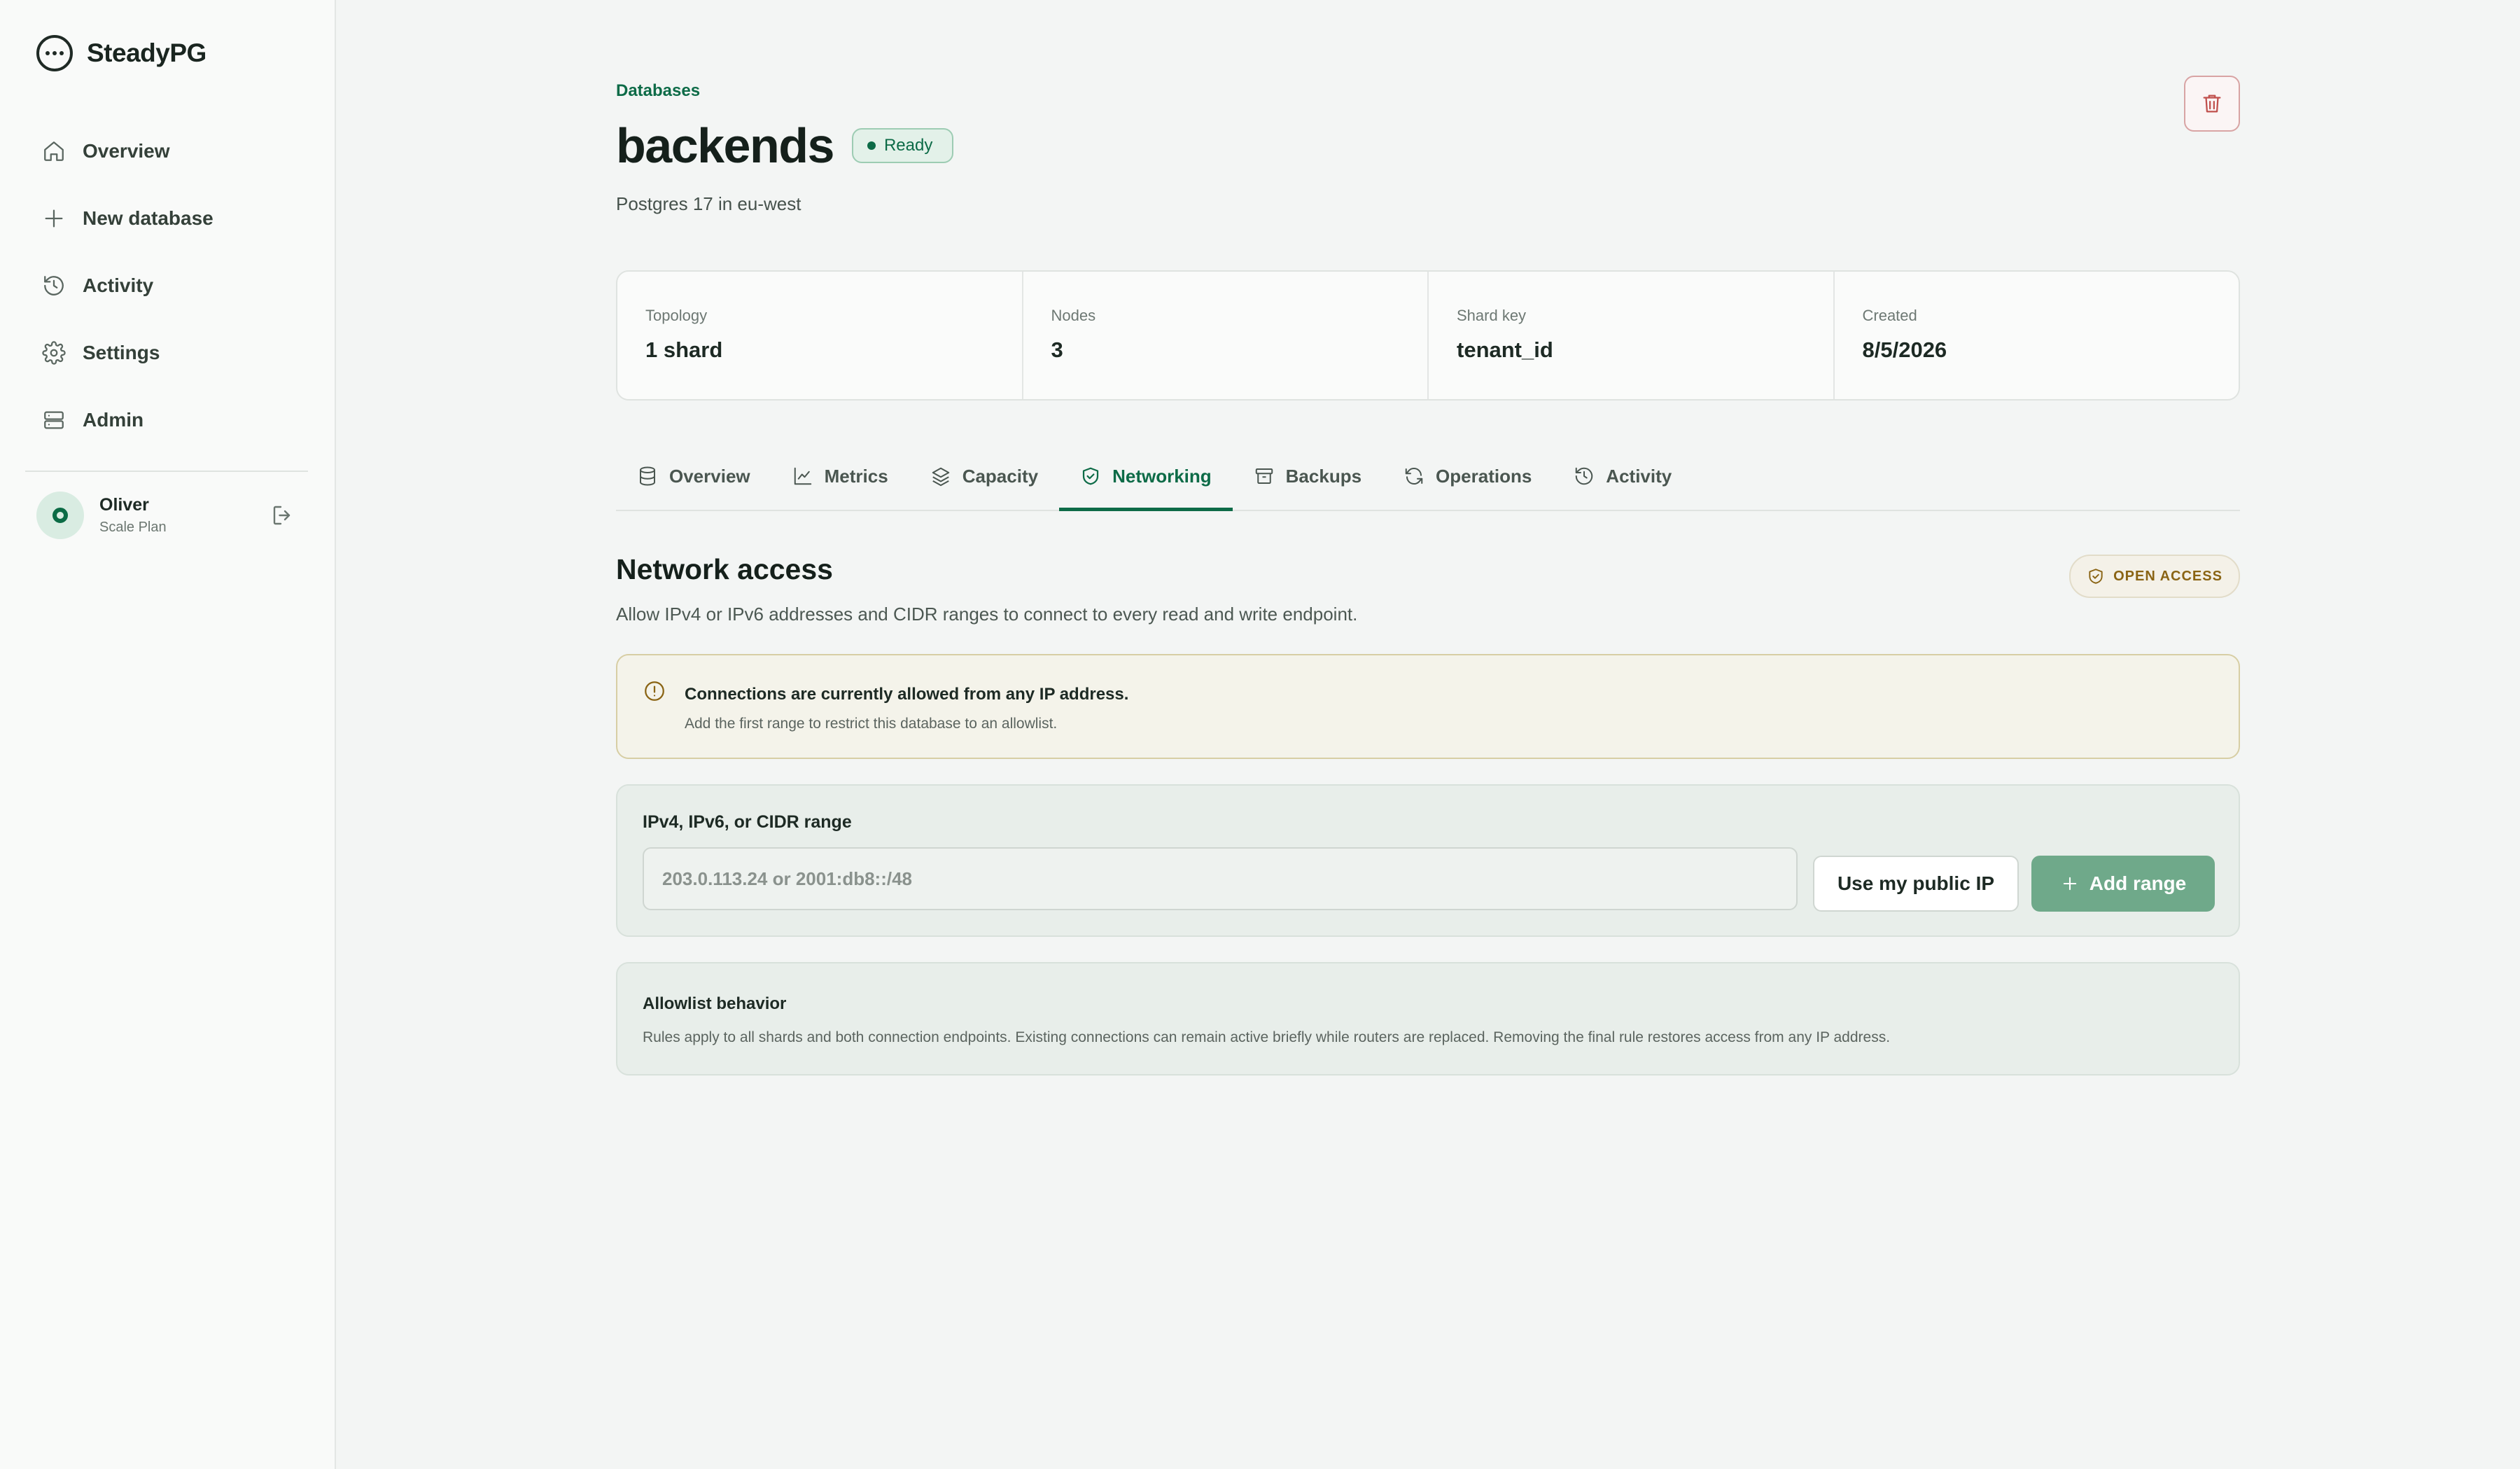 The width and height of the screenshot is (2520, 1469). Describe the element at coordinates (684, 350) in the screenshot. I see `stat-value: 1 shard` at that location.